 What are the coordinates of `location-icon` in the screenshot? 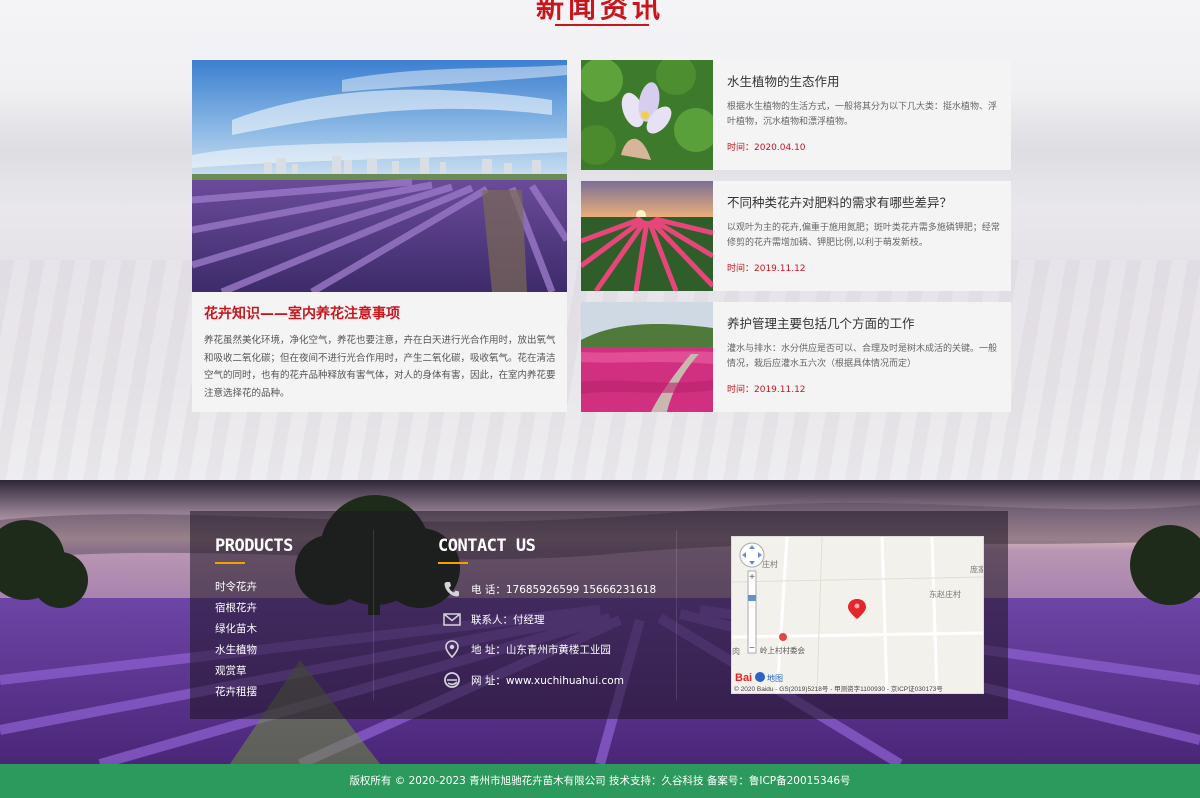 It's located at (452, 649).